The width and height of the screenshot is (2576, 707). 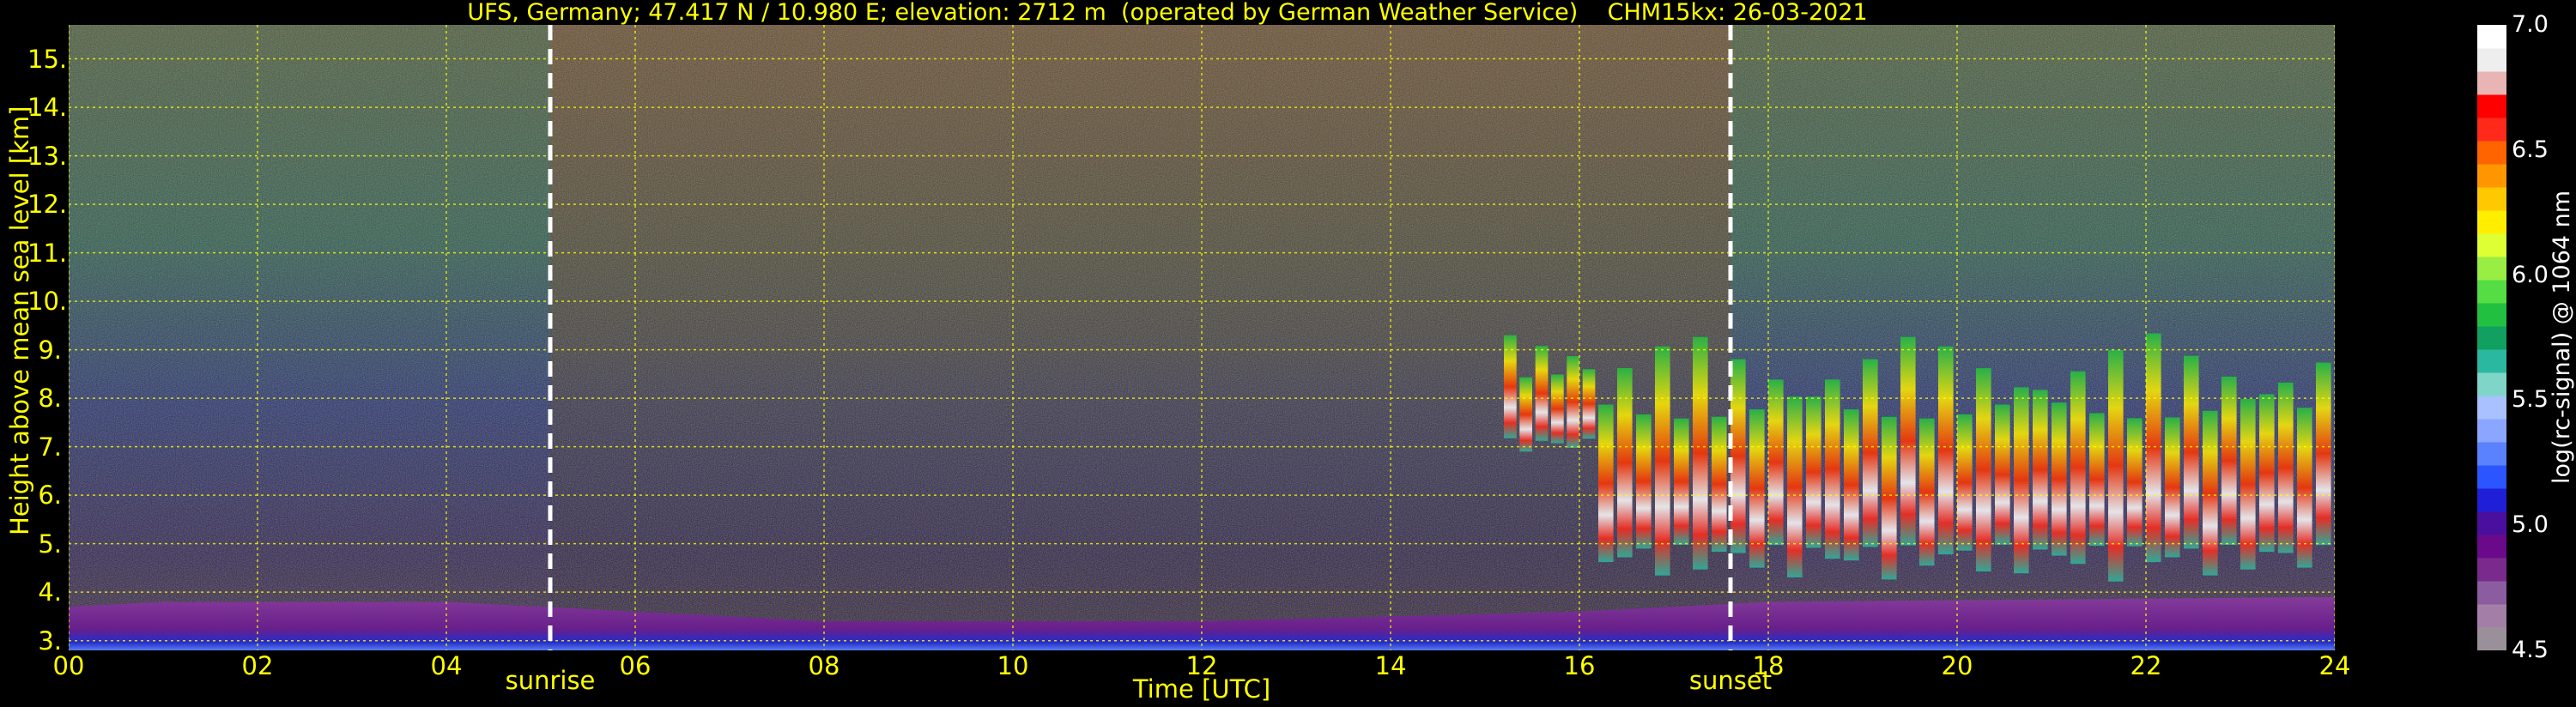 I want to click on x-tick-label: 16, so click(x=1579, y=666).